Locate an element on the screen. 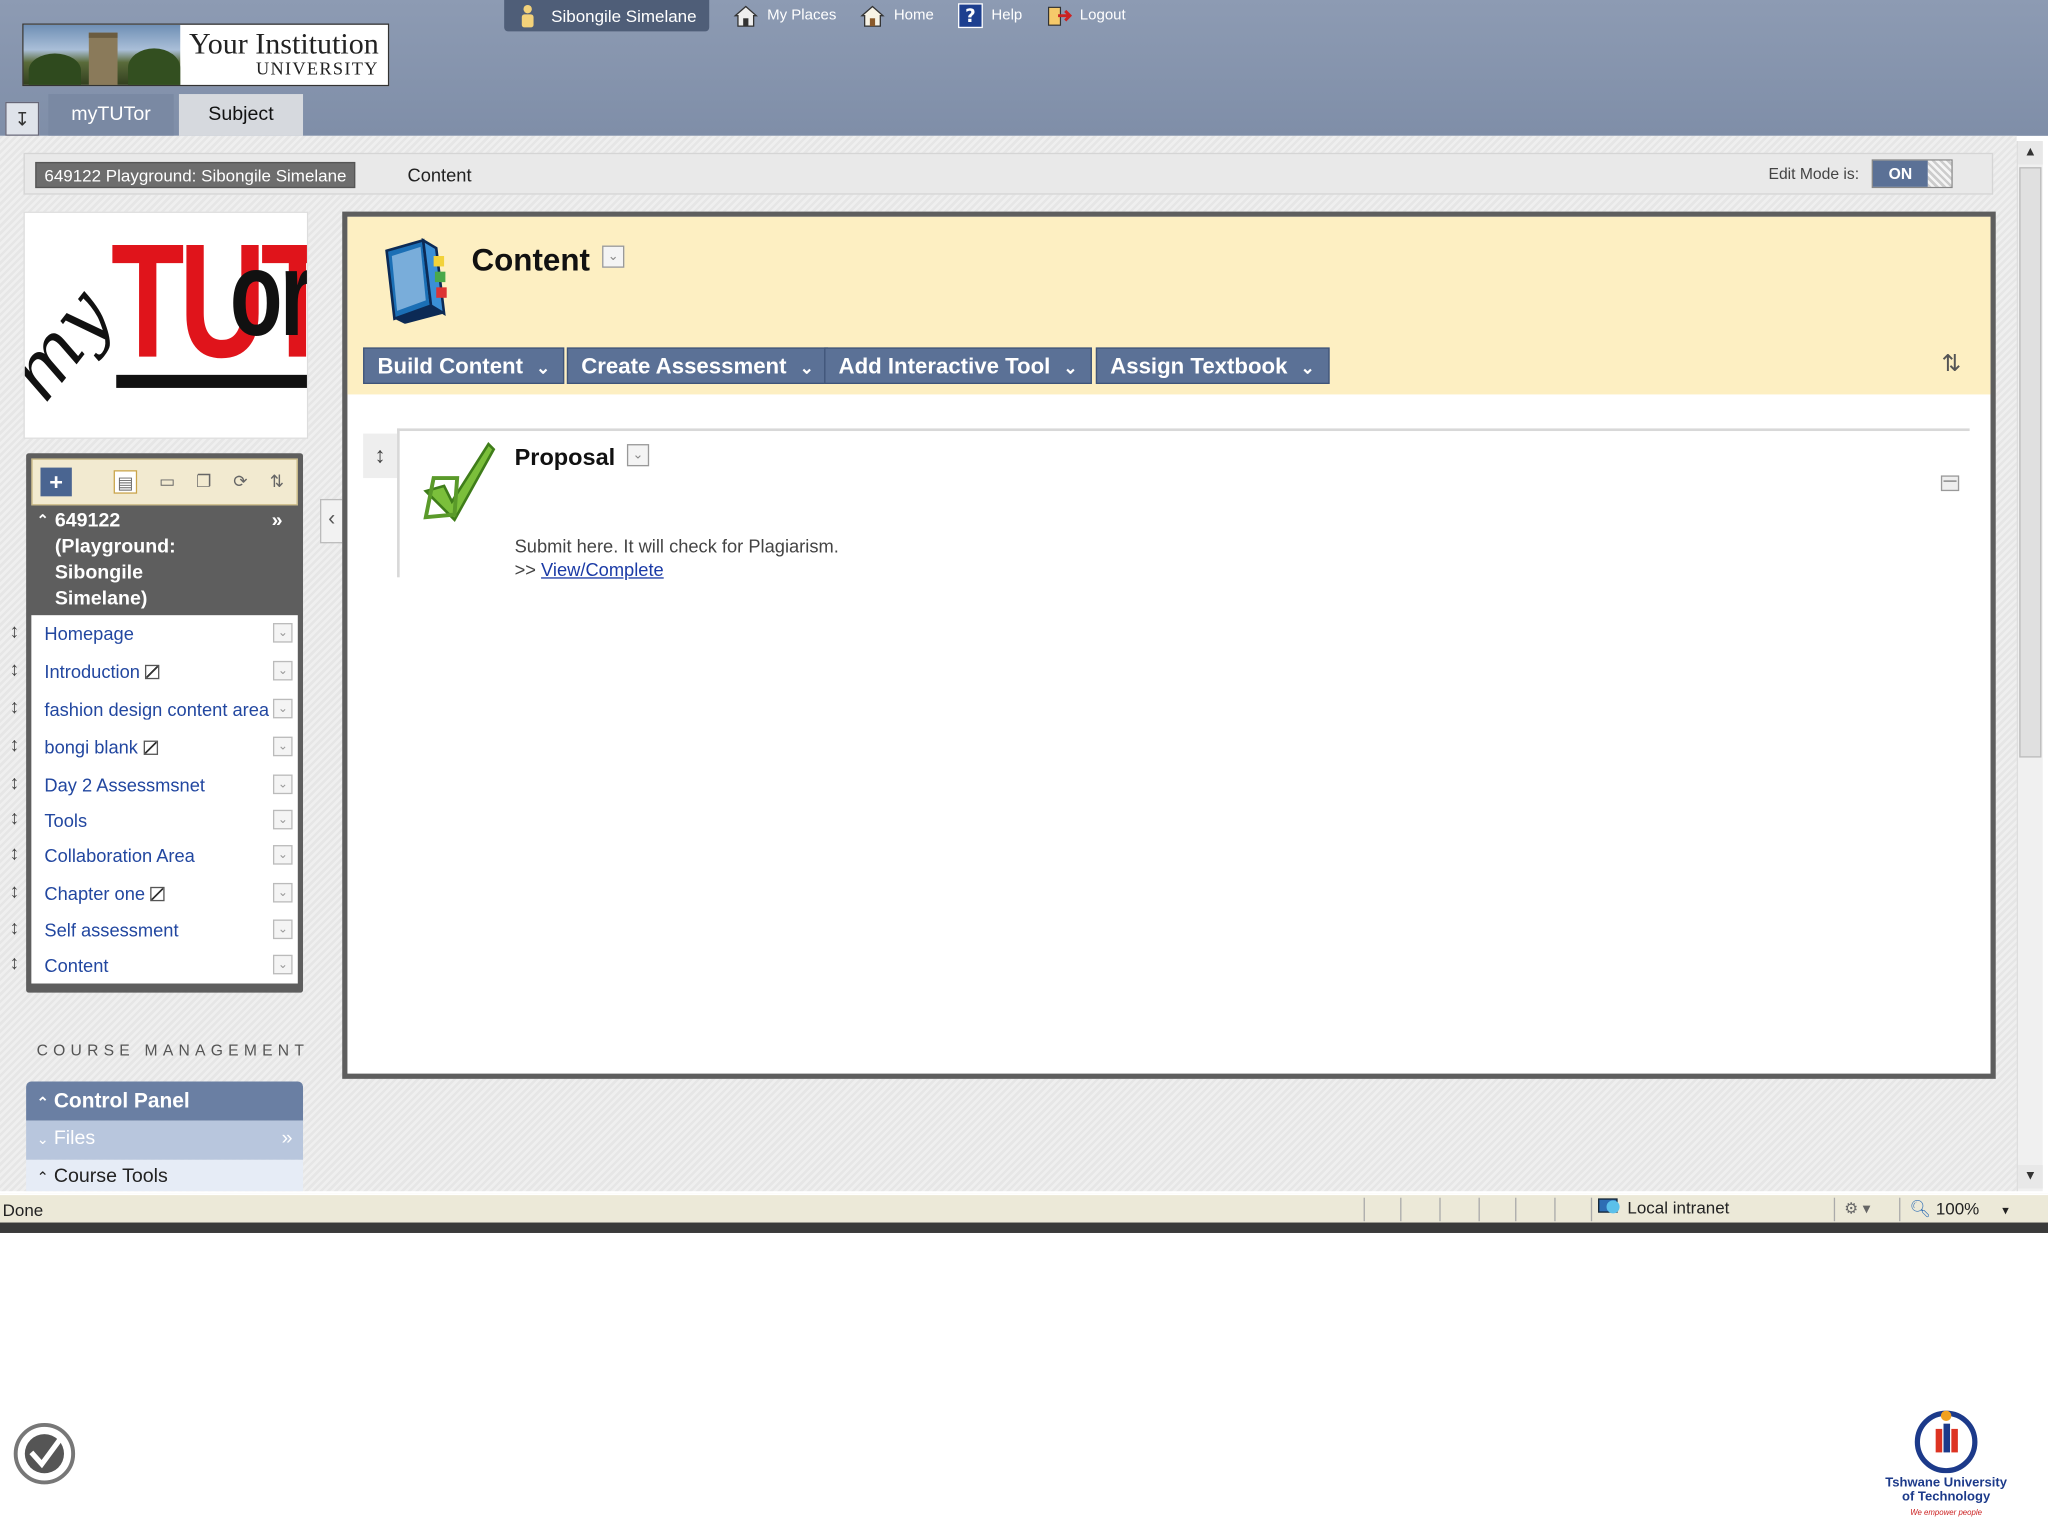 This screenshot has height=1536, width=2048. item-title: Proposal is located at coordinates (565, 457).